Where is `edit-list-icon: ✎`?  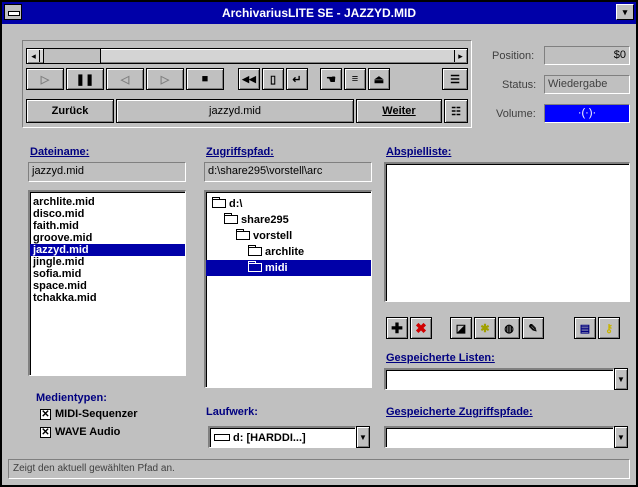 edit-list-icon: ✎ is located at coordinates (533, 328).